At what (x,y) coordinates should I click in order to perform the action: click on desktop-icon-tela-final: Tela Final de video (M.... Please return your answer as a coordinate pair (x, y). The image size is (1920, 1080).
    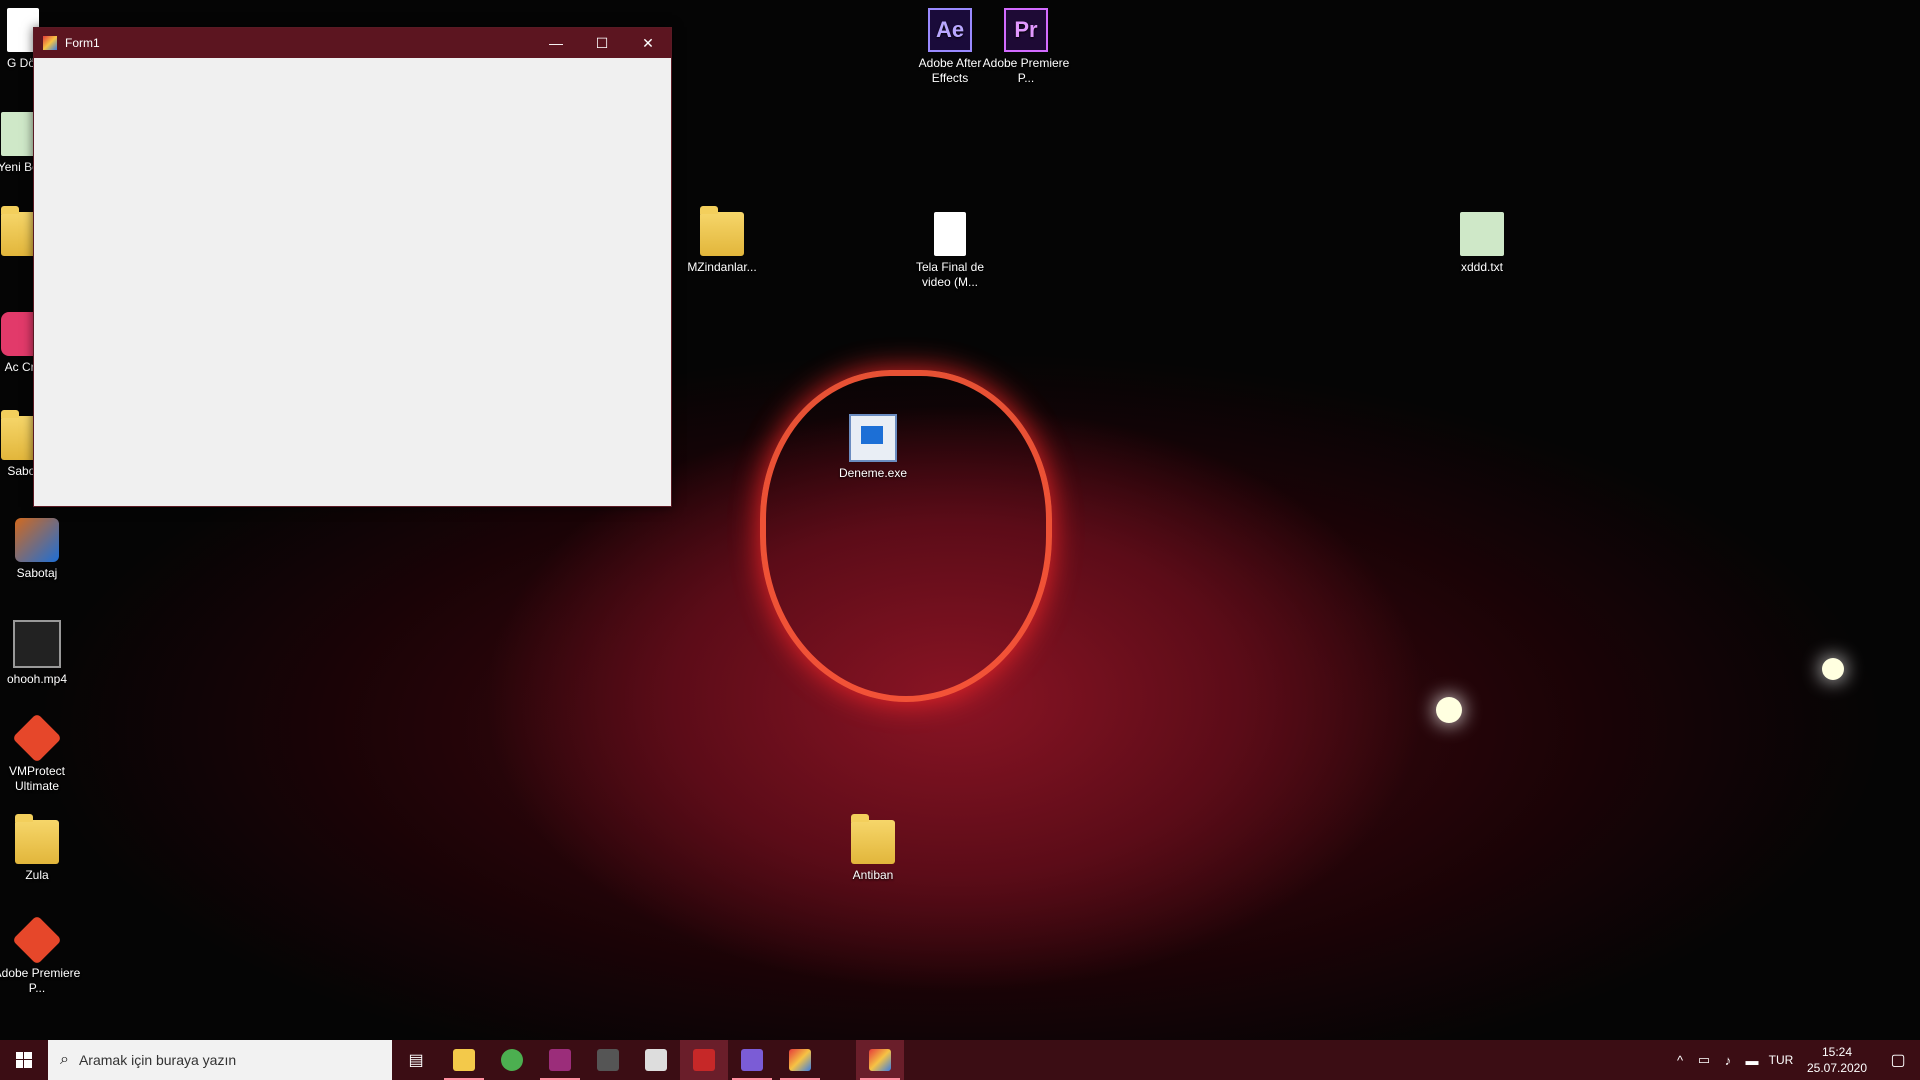
    Looking at the image, I should click on (950, 251).